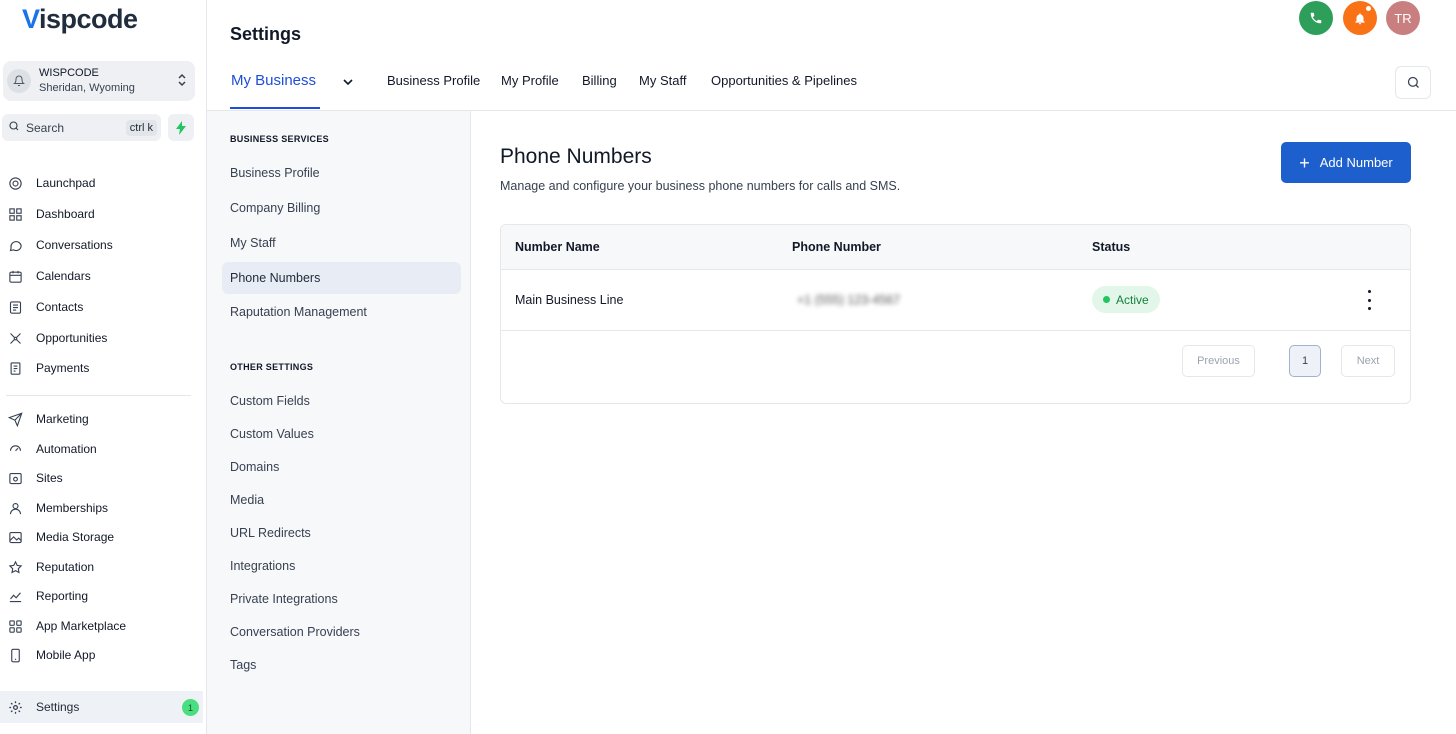  I want to click on sidebar-item-label: Payments, so click(63, 368).